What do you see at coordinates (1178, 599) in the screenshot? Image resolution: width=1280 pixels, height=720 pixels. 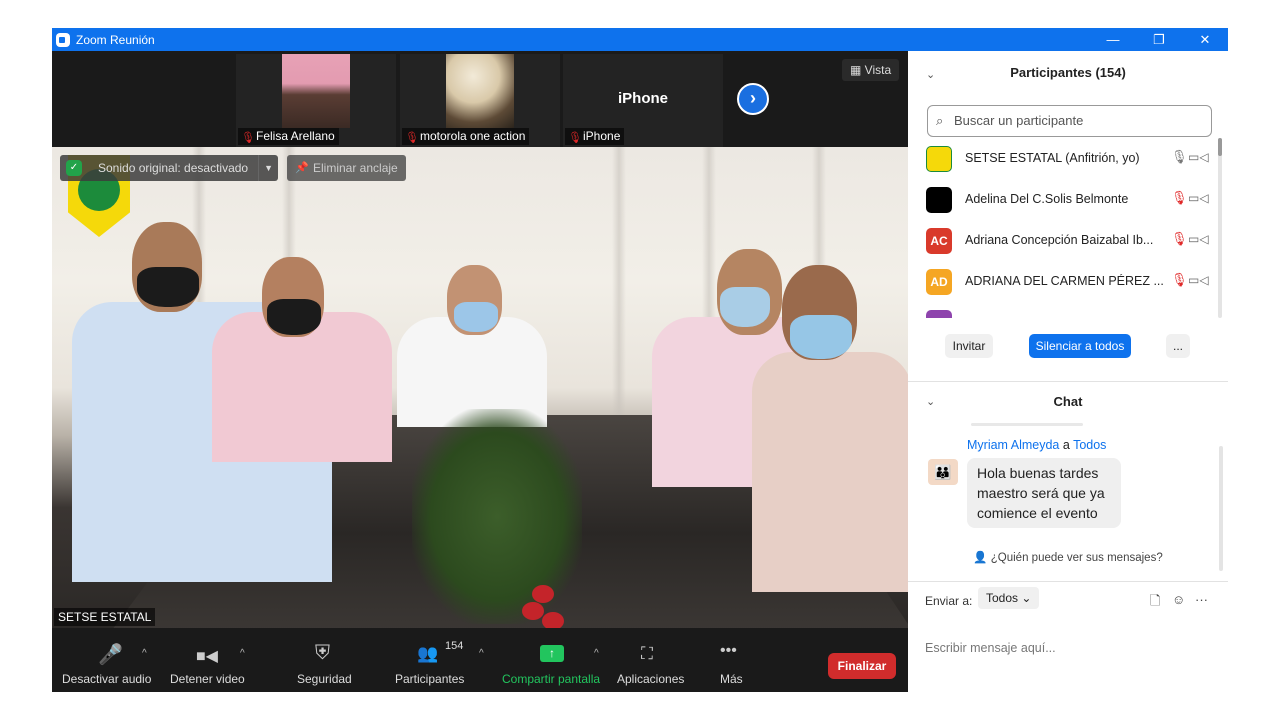 I see `emoji-icon: ☺` at bounding box center [1178, 599].